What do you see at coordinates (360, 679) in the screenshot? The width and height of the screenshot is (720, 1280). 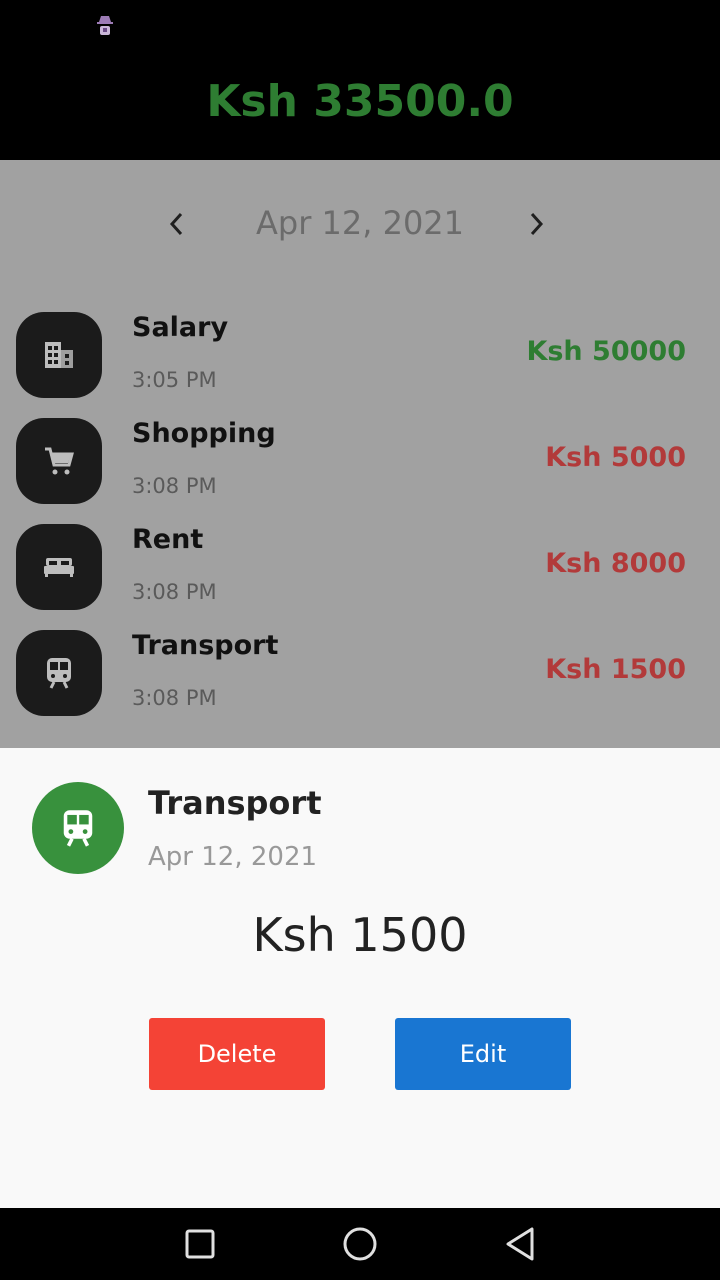 I see `transaction-row-transport: Transport 3:08 PM Ksh 1500` at bounding box center [360, 679].